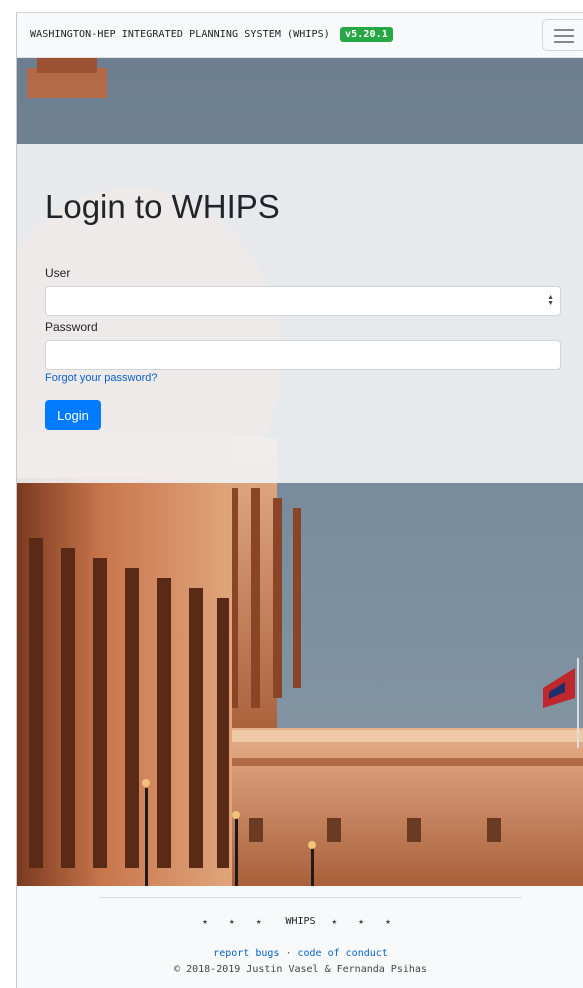 The image size is (583, 988). I want to click on password-field, so click(303, 355).